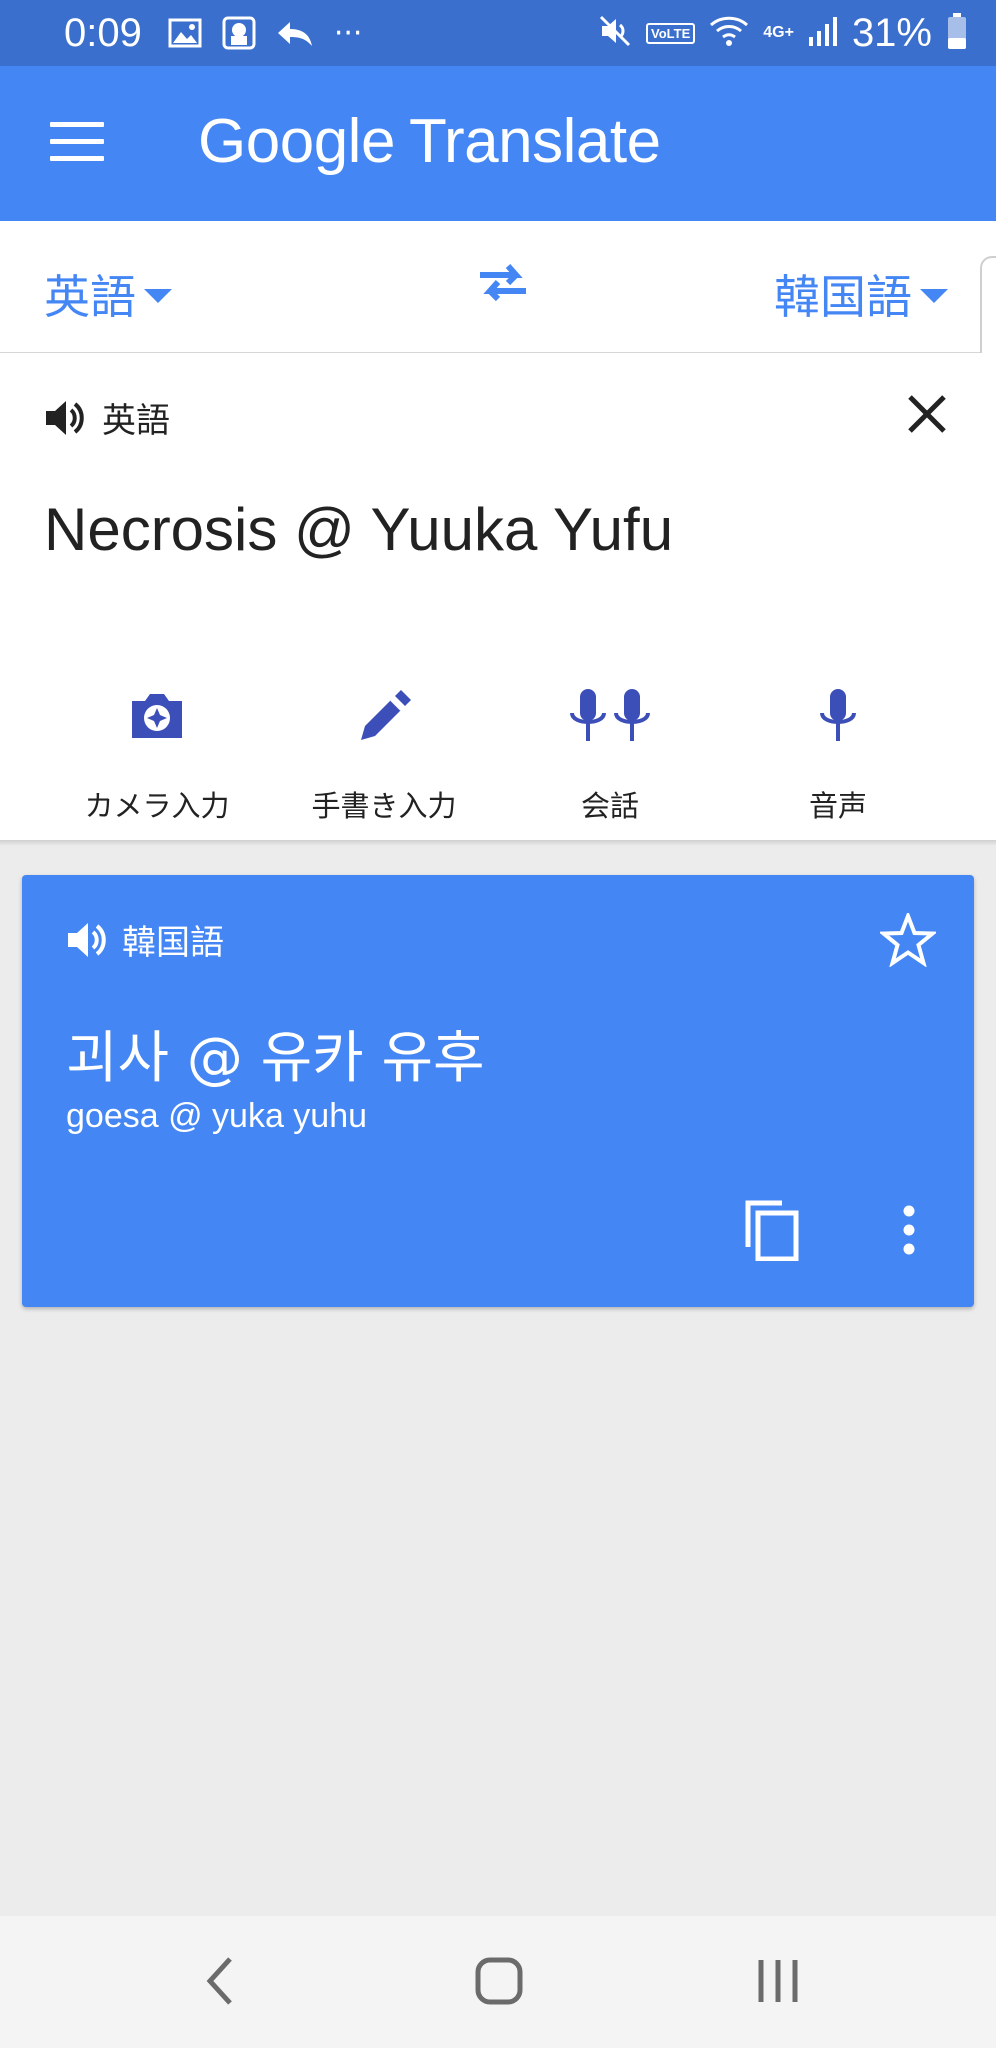 This screenshot has width=996, height=2048. What do you see at coordinates (772, 1232) in the screenshot?
I see `copy-icon` at bounding box center [772, 1232].